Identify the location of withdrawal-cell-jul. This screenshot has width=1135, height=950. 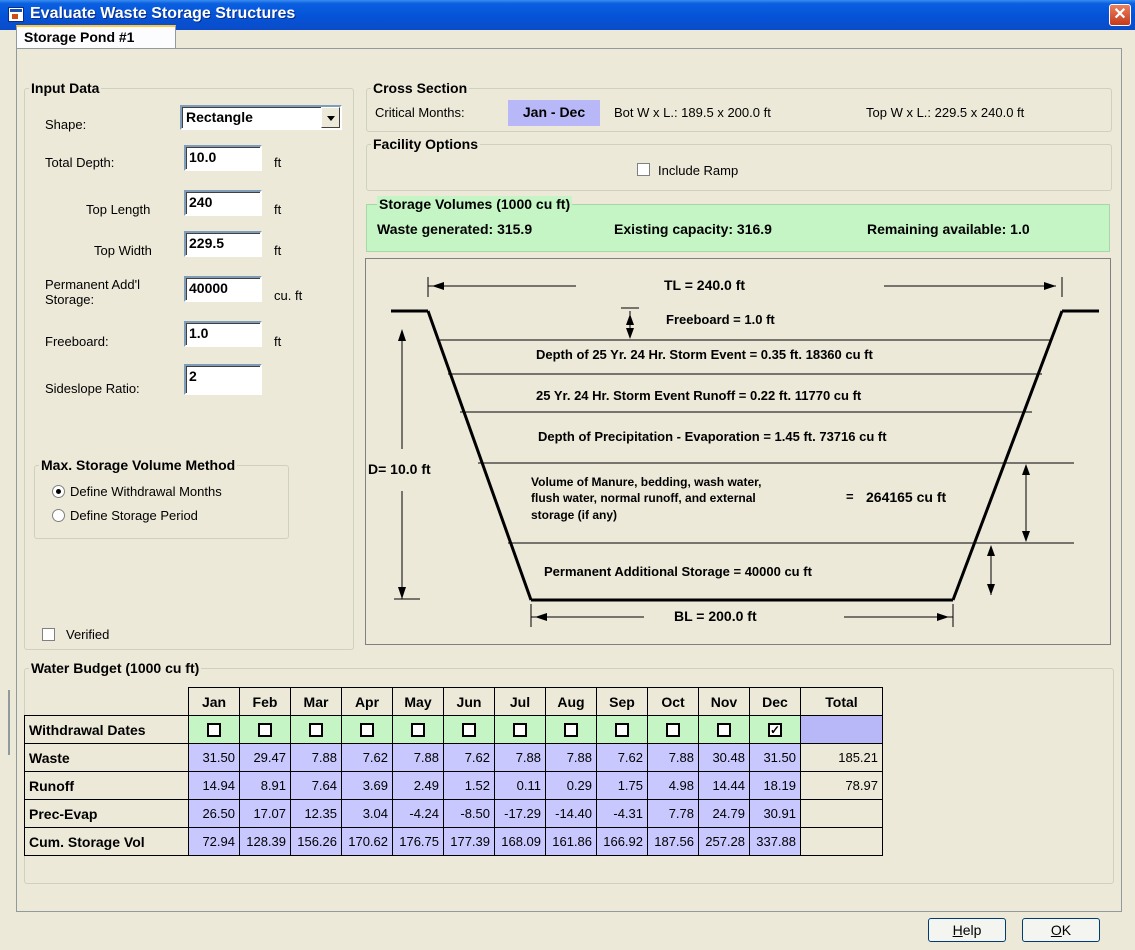
(520, 729).